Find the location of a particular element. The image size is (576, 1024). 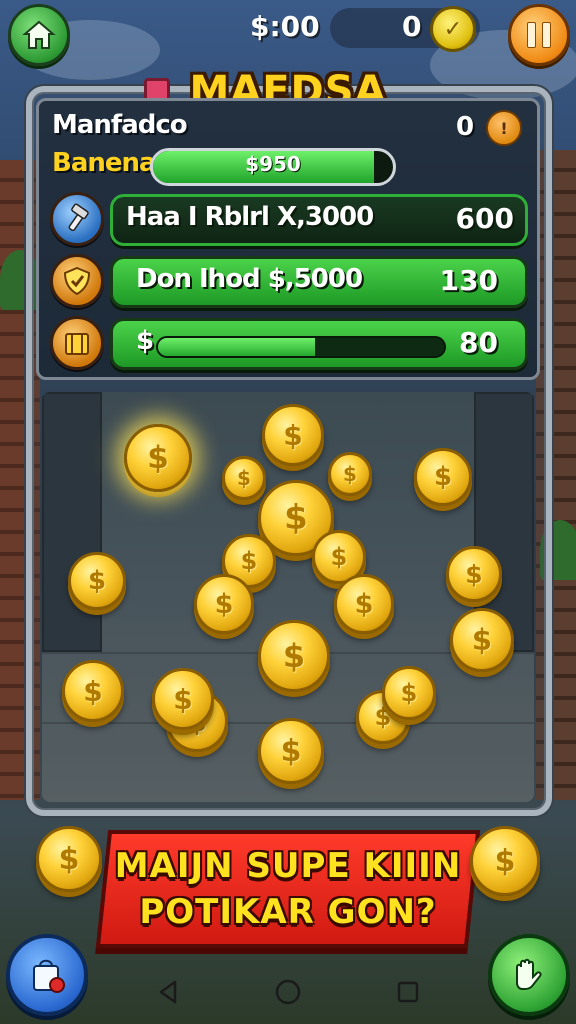

pause-button is located at coordinates (539, 35).